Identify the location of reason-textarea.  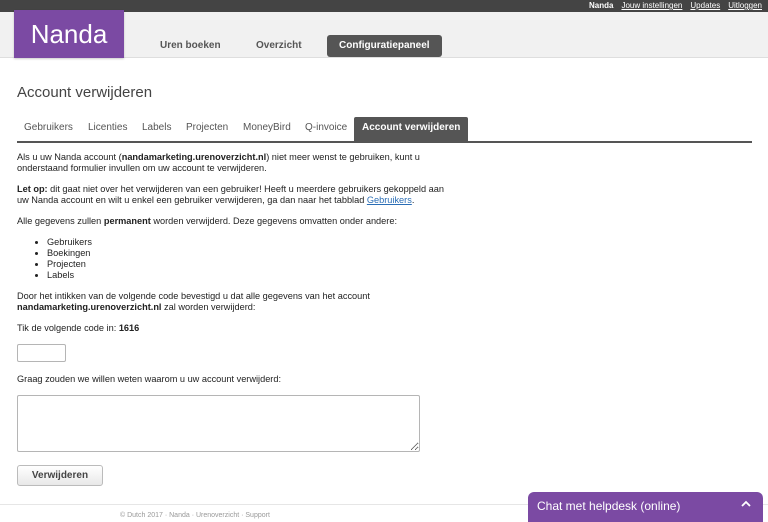
(218, 423).